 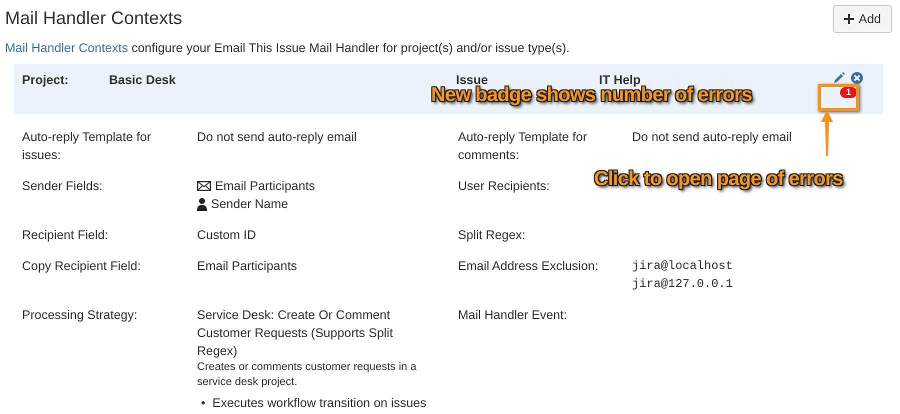 I want to click on edit-icon, so click(x=839, y=78).